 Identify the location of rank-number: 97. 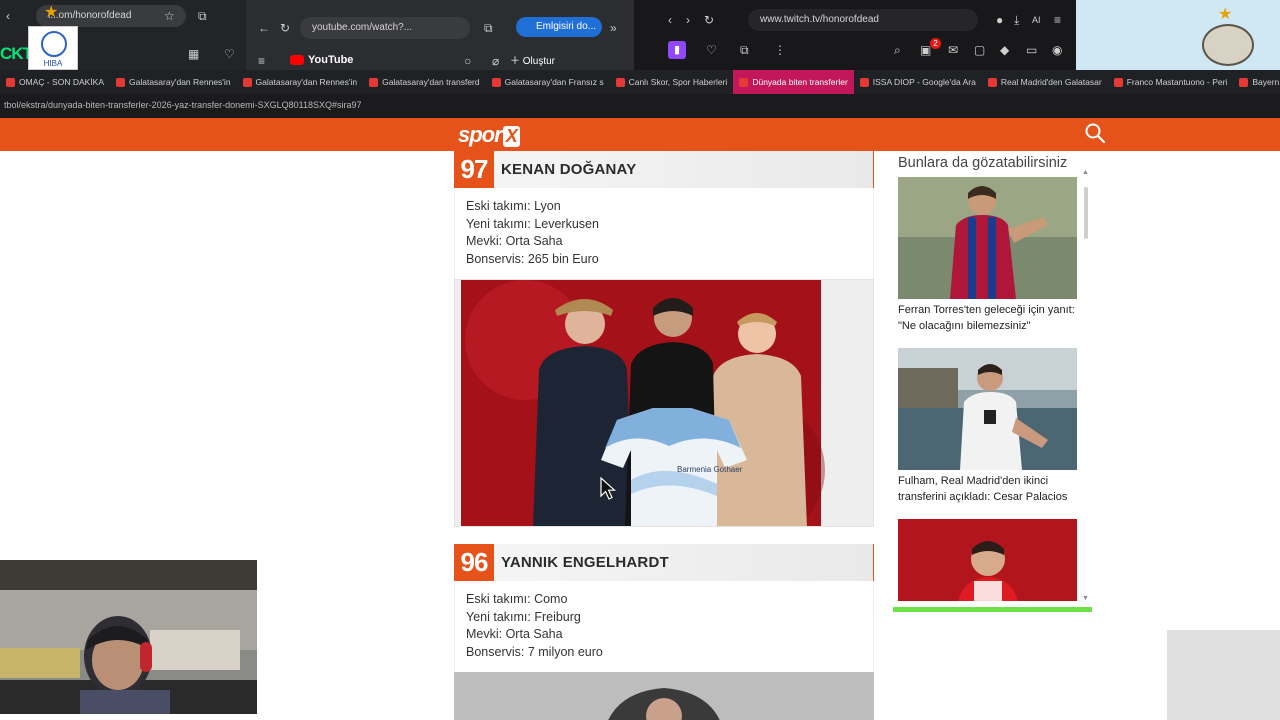
(474, 169).